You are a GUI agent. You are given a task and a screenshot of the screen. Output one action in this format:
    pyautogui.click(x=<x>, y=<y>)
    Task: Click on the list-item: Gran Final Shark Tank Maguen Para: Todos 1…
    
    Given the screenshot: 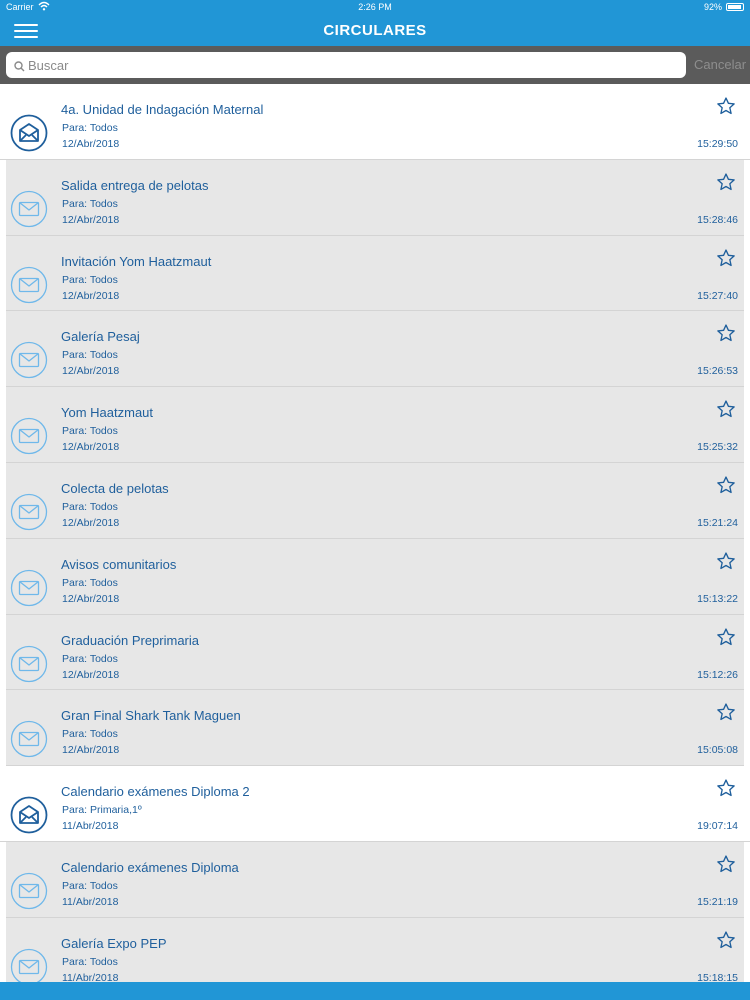 What is the action you would take?
    pyautogui.click(x=375, y=728)
    